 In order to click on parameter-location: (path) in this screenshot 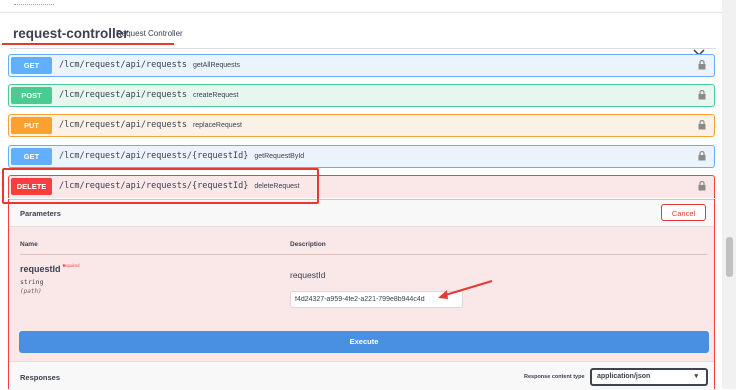, I will do `click(31, 291)`.